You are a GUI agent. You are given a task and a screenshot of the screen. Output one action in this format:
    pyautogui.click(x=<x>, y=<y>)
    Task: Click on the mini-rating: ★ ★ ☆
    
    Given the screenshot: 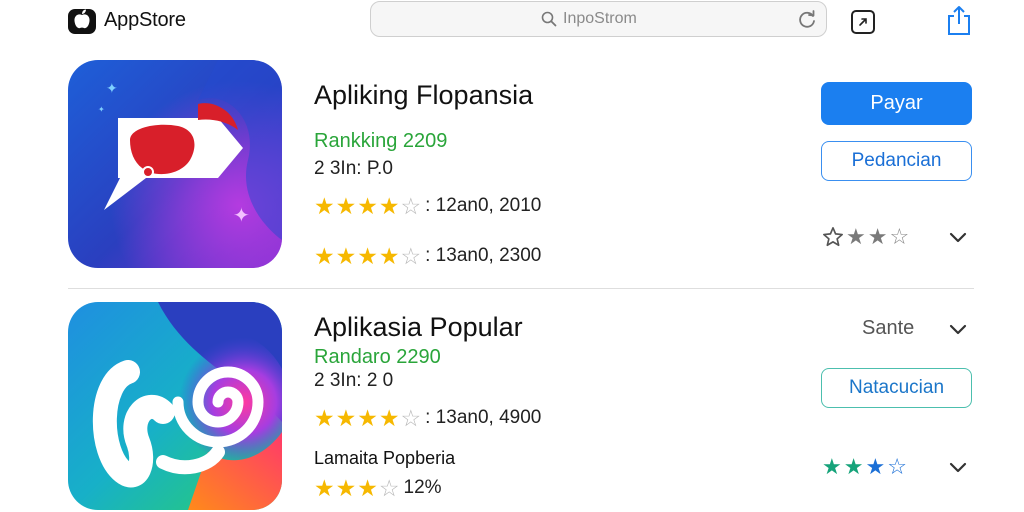 What is the action you would take?
    pyautogui.click(x=865, y=237)
    